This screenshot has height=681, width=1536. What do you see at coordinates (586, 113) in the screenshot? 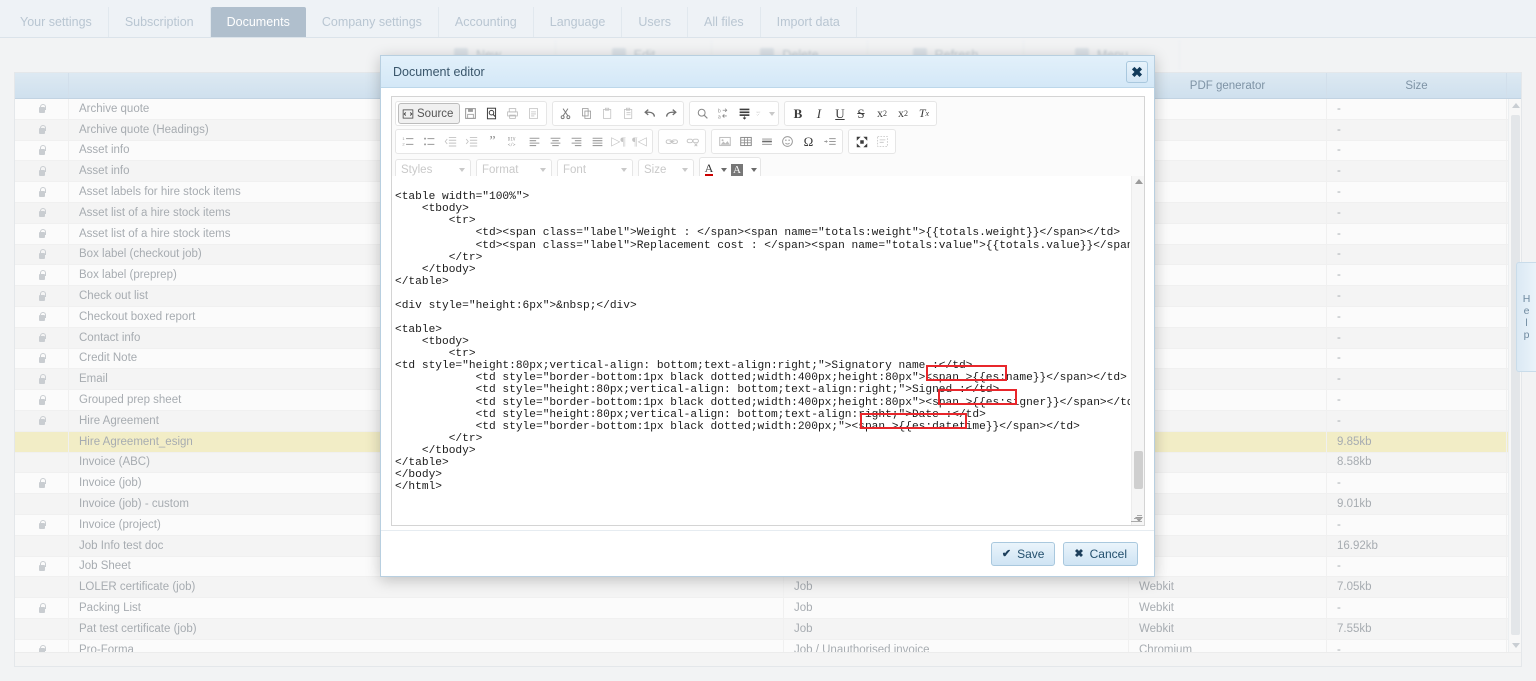
I see `copy-icon` at bounding box center [586, 113].